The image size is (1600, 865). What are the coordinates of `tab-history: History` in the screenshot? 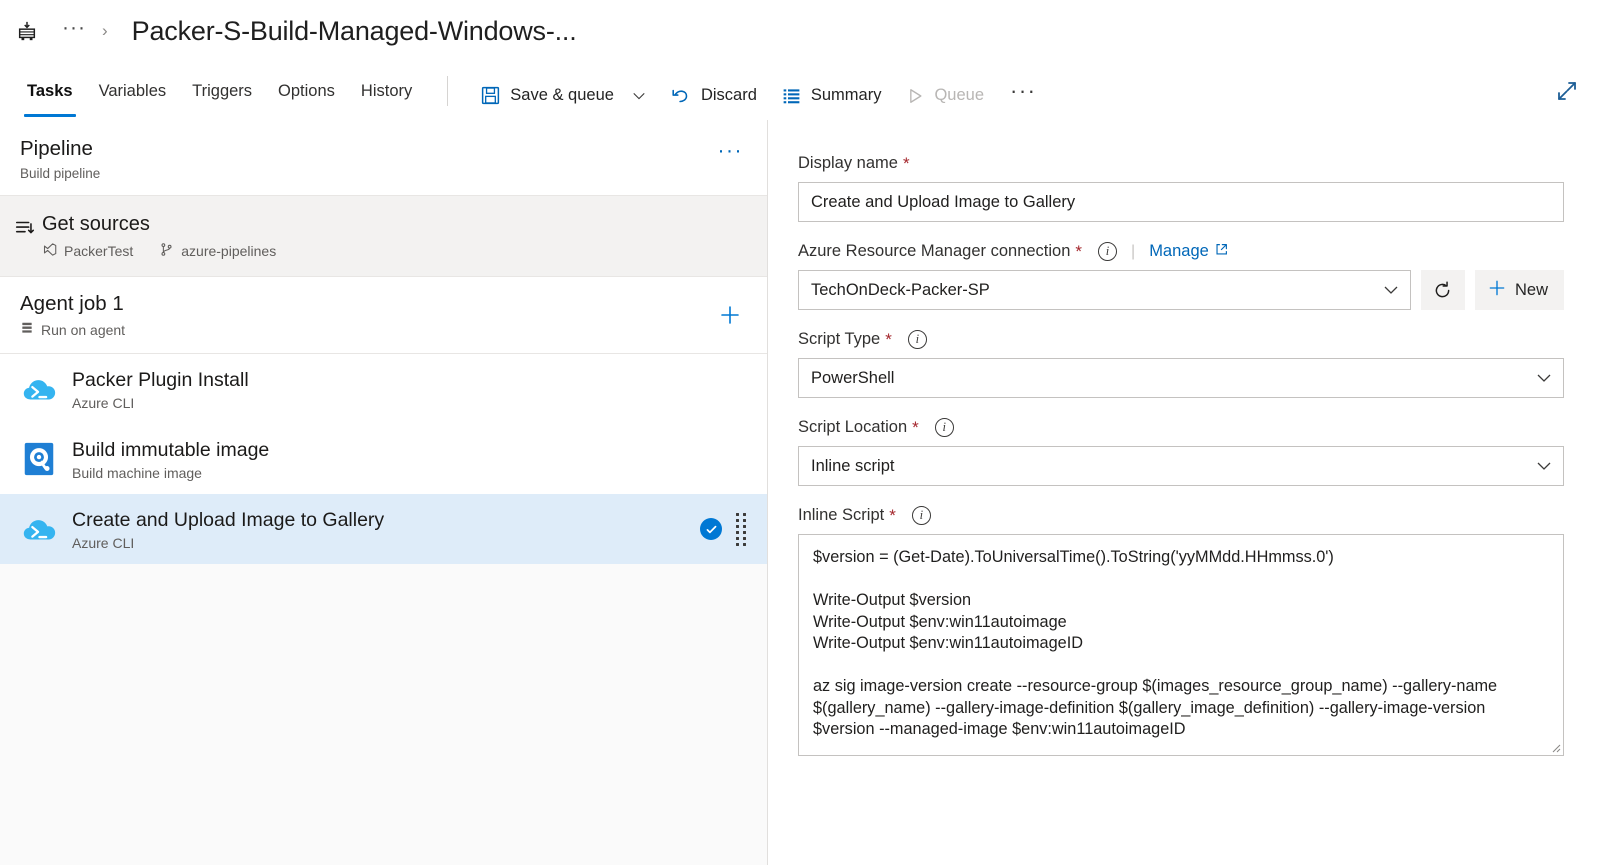 It's located at (386, 91).